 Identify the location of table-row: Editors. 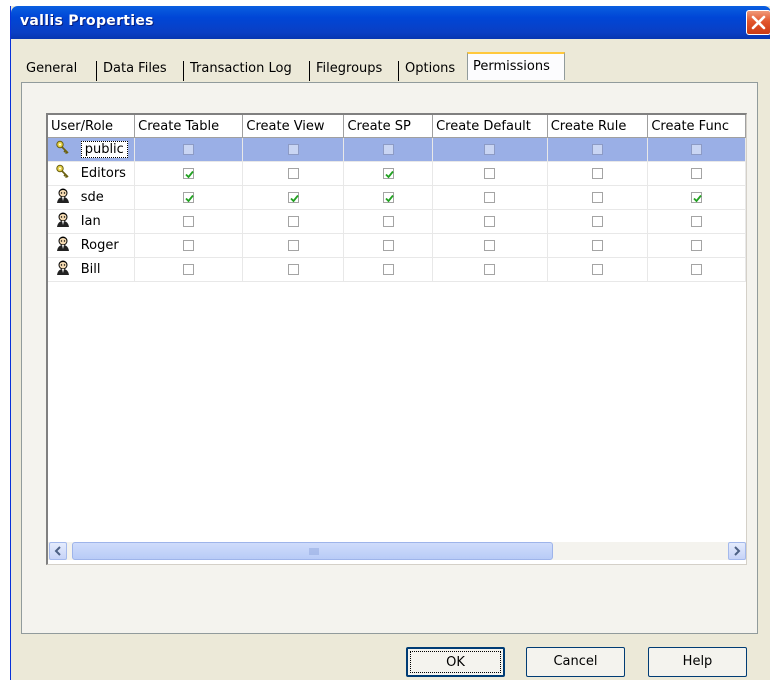
(397, 173).